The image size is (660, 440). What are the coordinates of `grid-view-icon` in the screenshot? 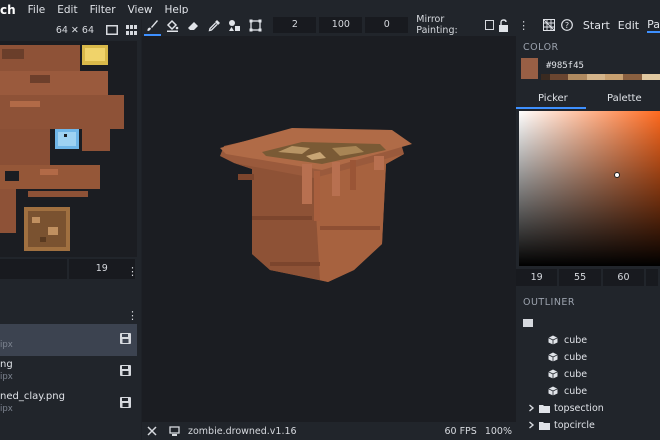 It's located at (131, 30).